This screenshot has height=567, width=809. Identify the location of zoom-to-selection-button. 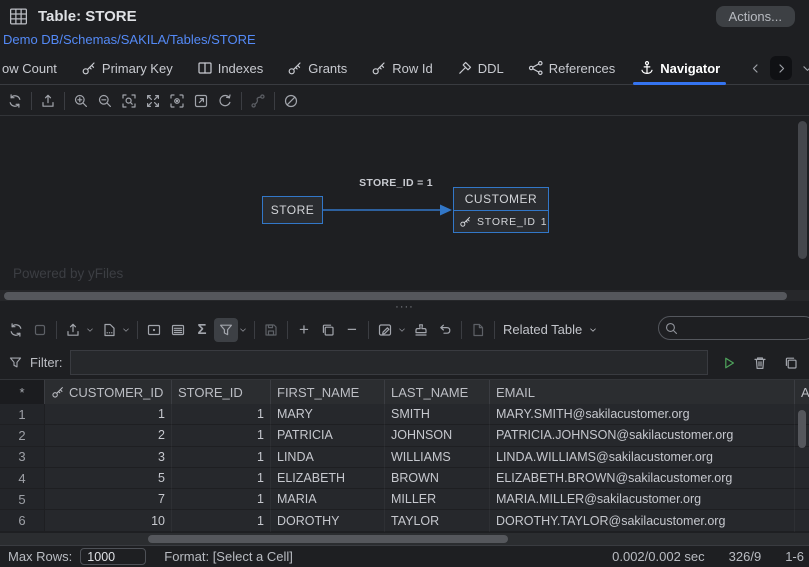
(129, 101).